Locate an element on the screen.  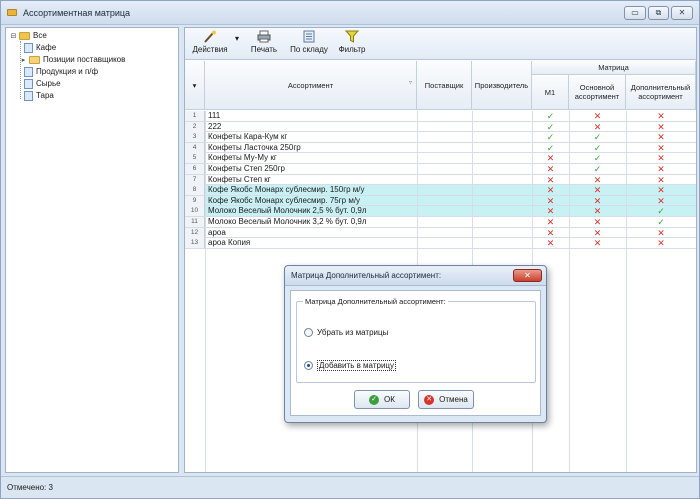
tree-node-products: Продукция и п/ф is located at coordinates (61, 71).